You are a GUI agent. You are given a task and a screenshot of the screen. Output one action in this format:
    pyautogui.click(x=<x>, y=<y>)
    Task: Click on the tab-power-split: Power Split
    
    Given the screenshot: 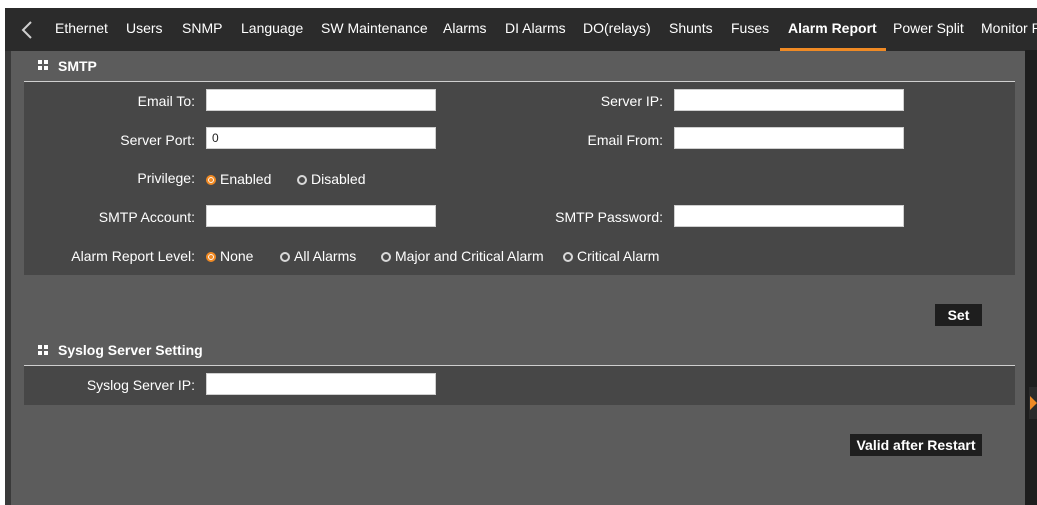 What is the action you would take?
    pyautogui.click(x=928, y=29)
    